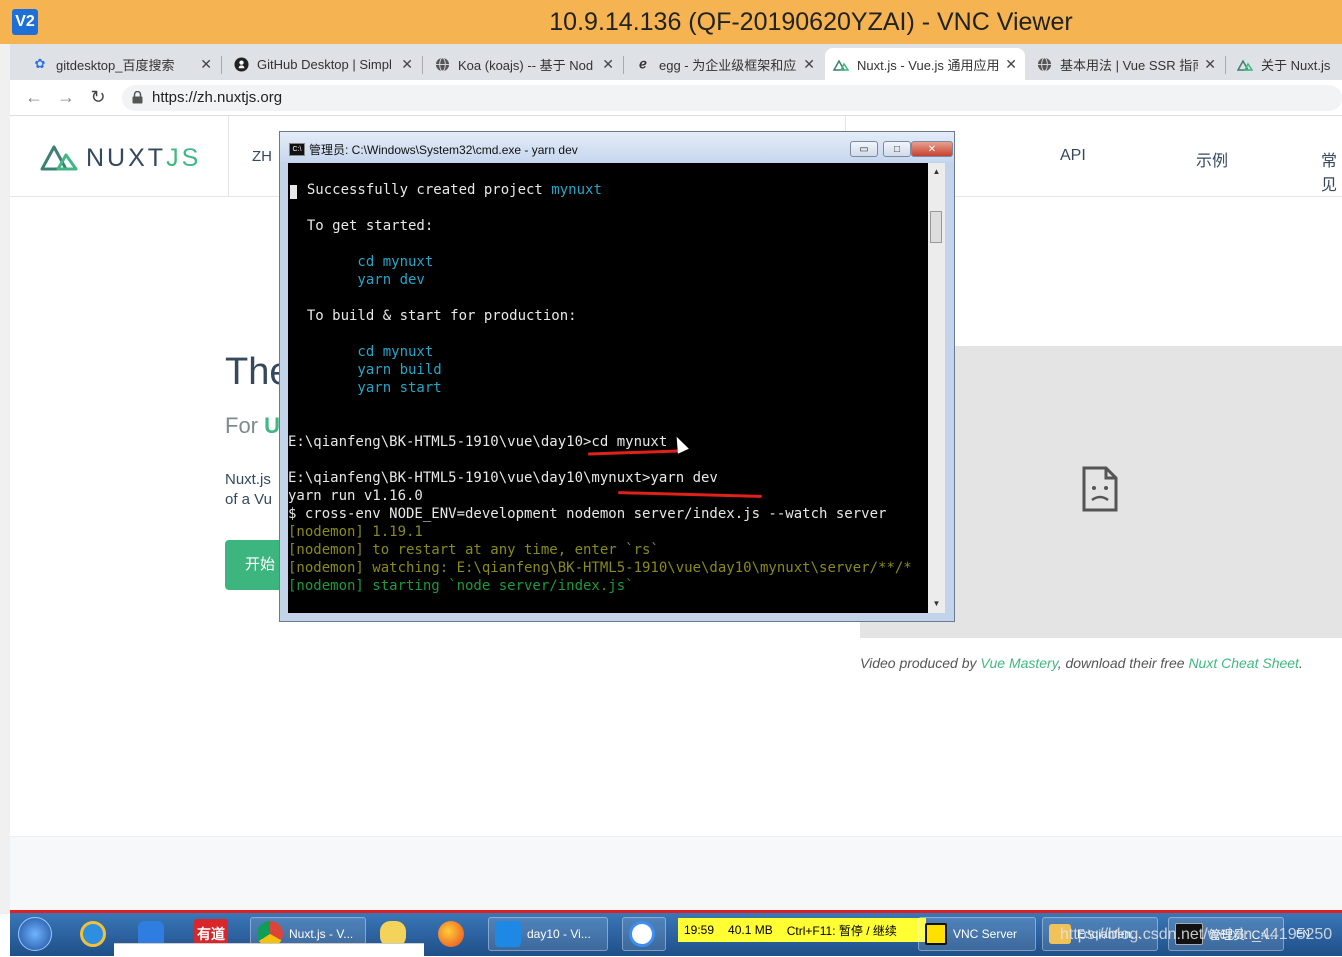  Describe the element at coordinates (643, 63) in the screenshot. I see `egg-icon: ℯ` at that location.